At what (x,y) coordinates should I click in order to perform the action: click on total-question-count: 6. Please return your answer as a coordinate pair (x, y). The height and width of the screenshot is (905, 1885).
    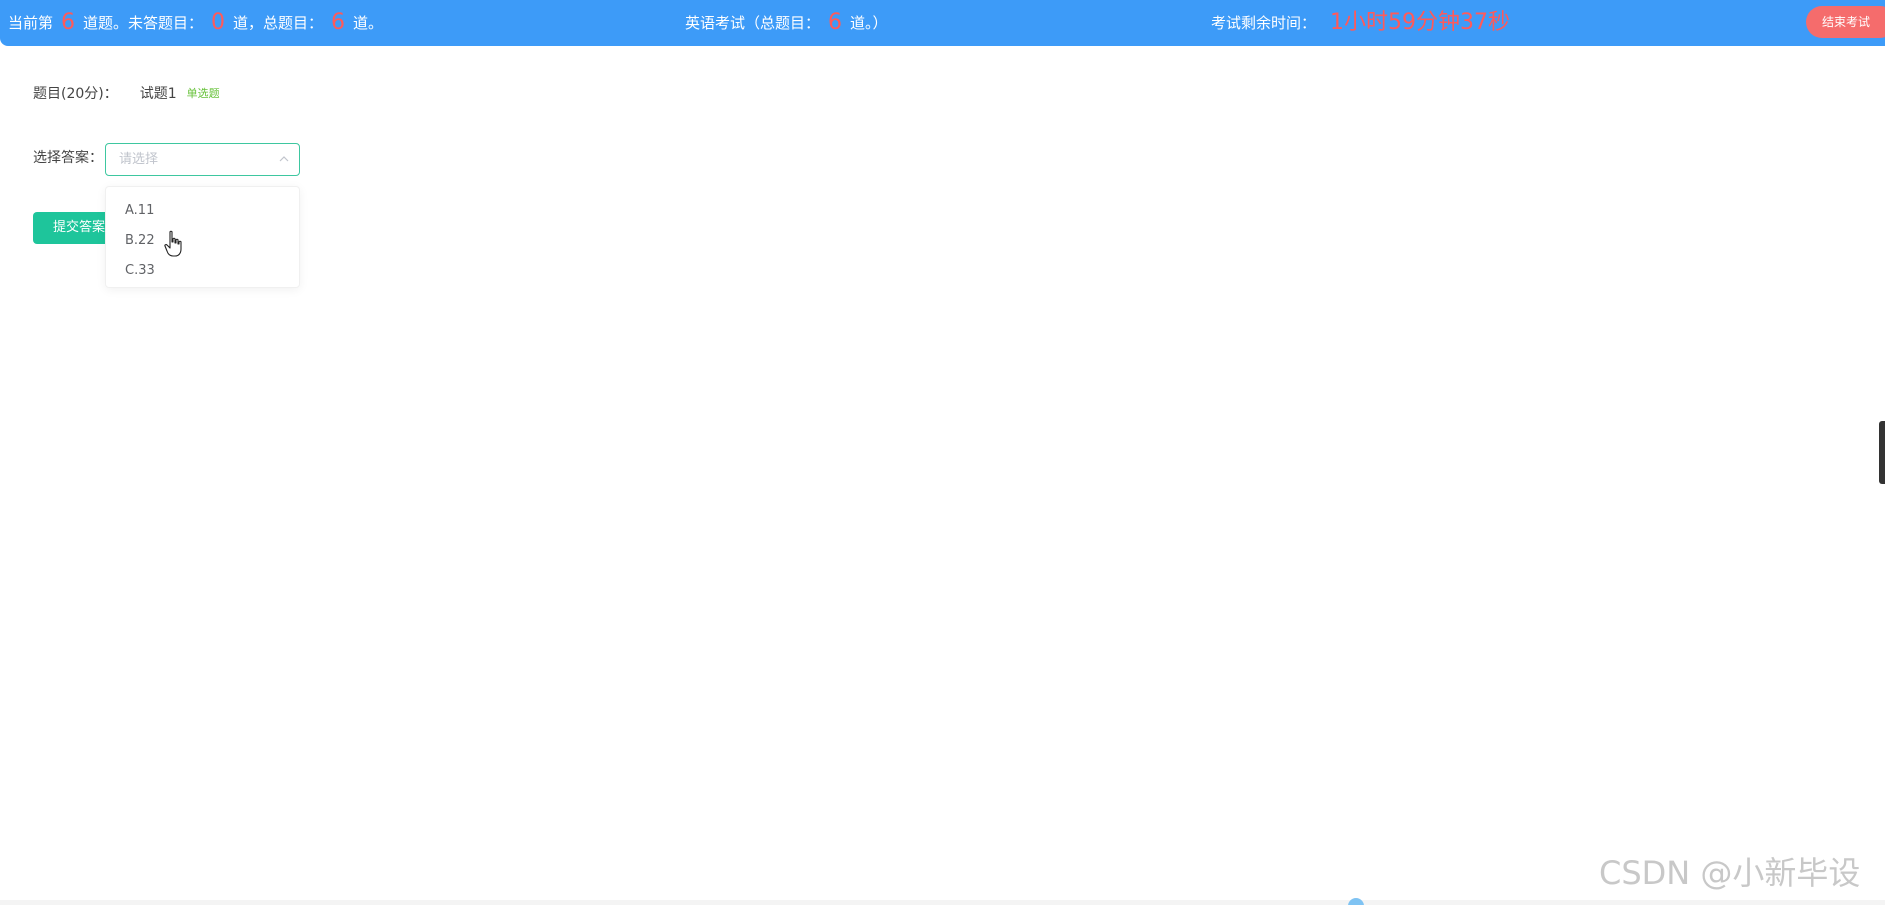
    Looking at the image, I should click on (338, 22).